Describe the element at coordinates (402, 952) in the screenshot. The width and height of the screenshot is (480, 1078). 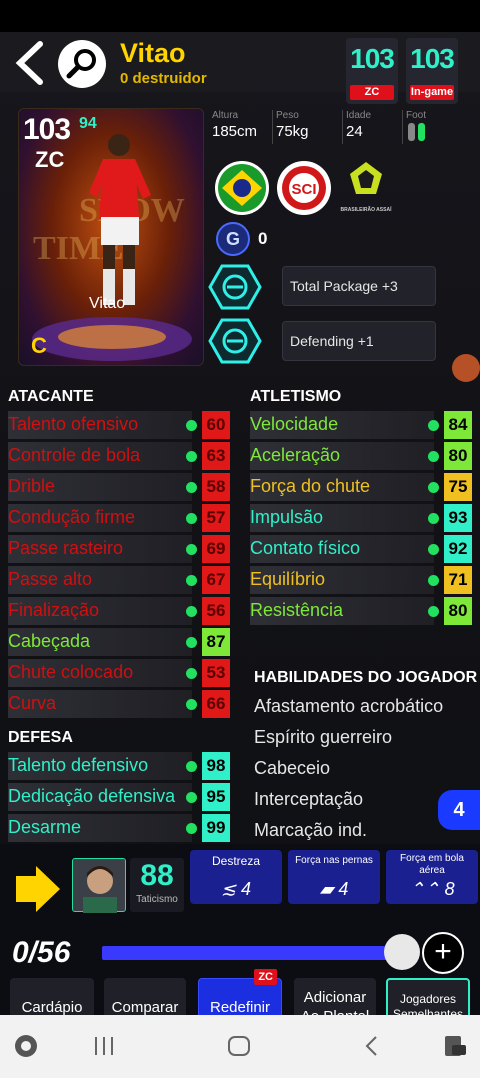
I see `progress-knob` at that location.